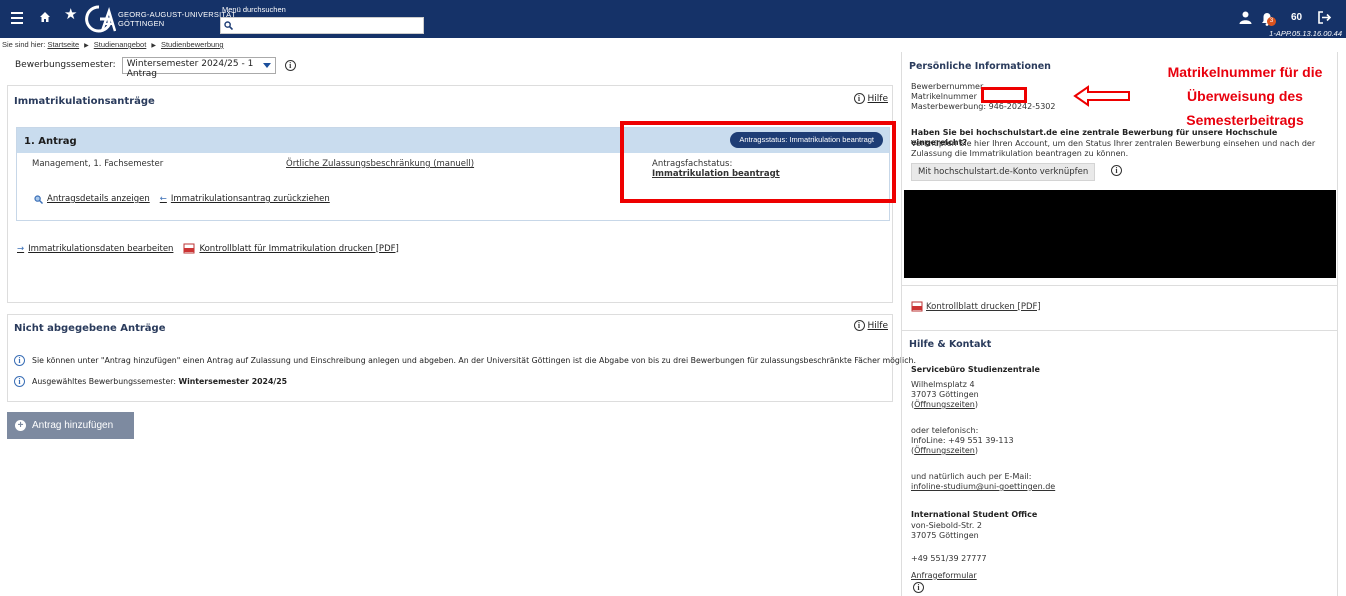  I want to click on phone-intro: oder telefonisch:, so click(945, 430).